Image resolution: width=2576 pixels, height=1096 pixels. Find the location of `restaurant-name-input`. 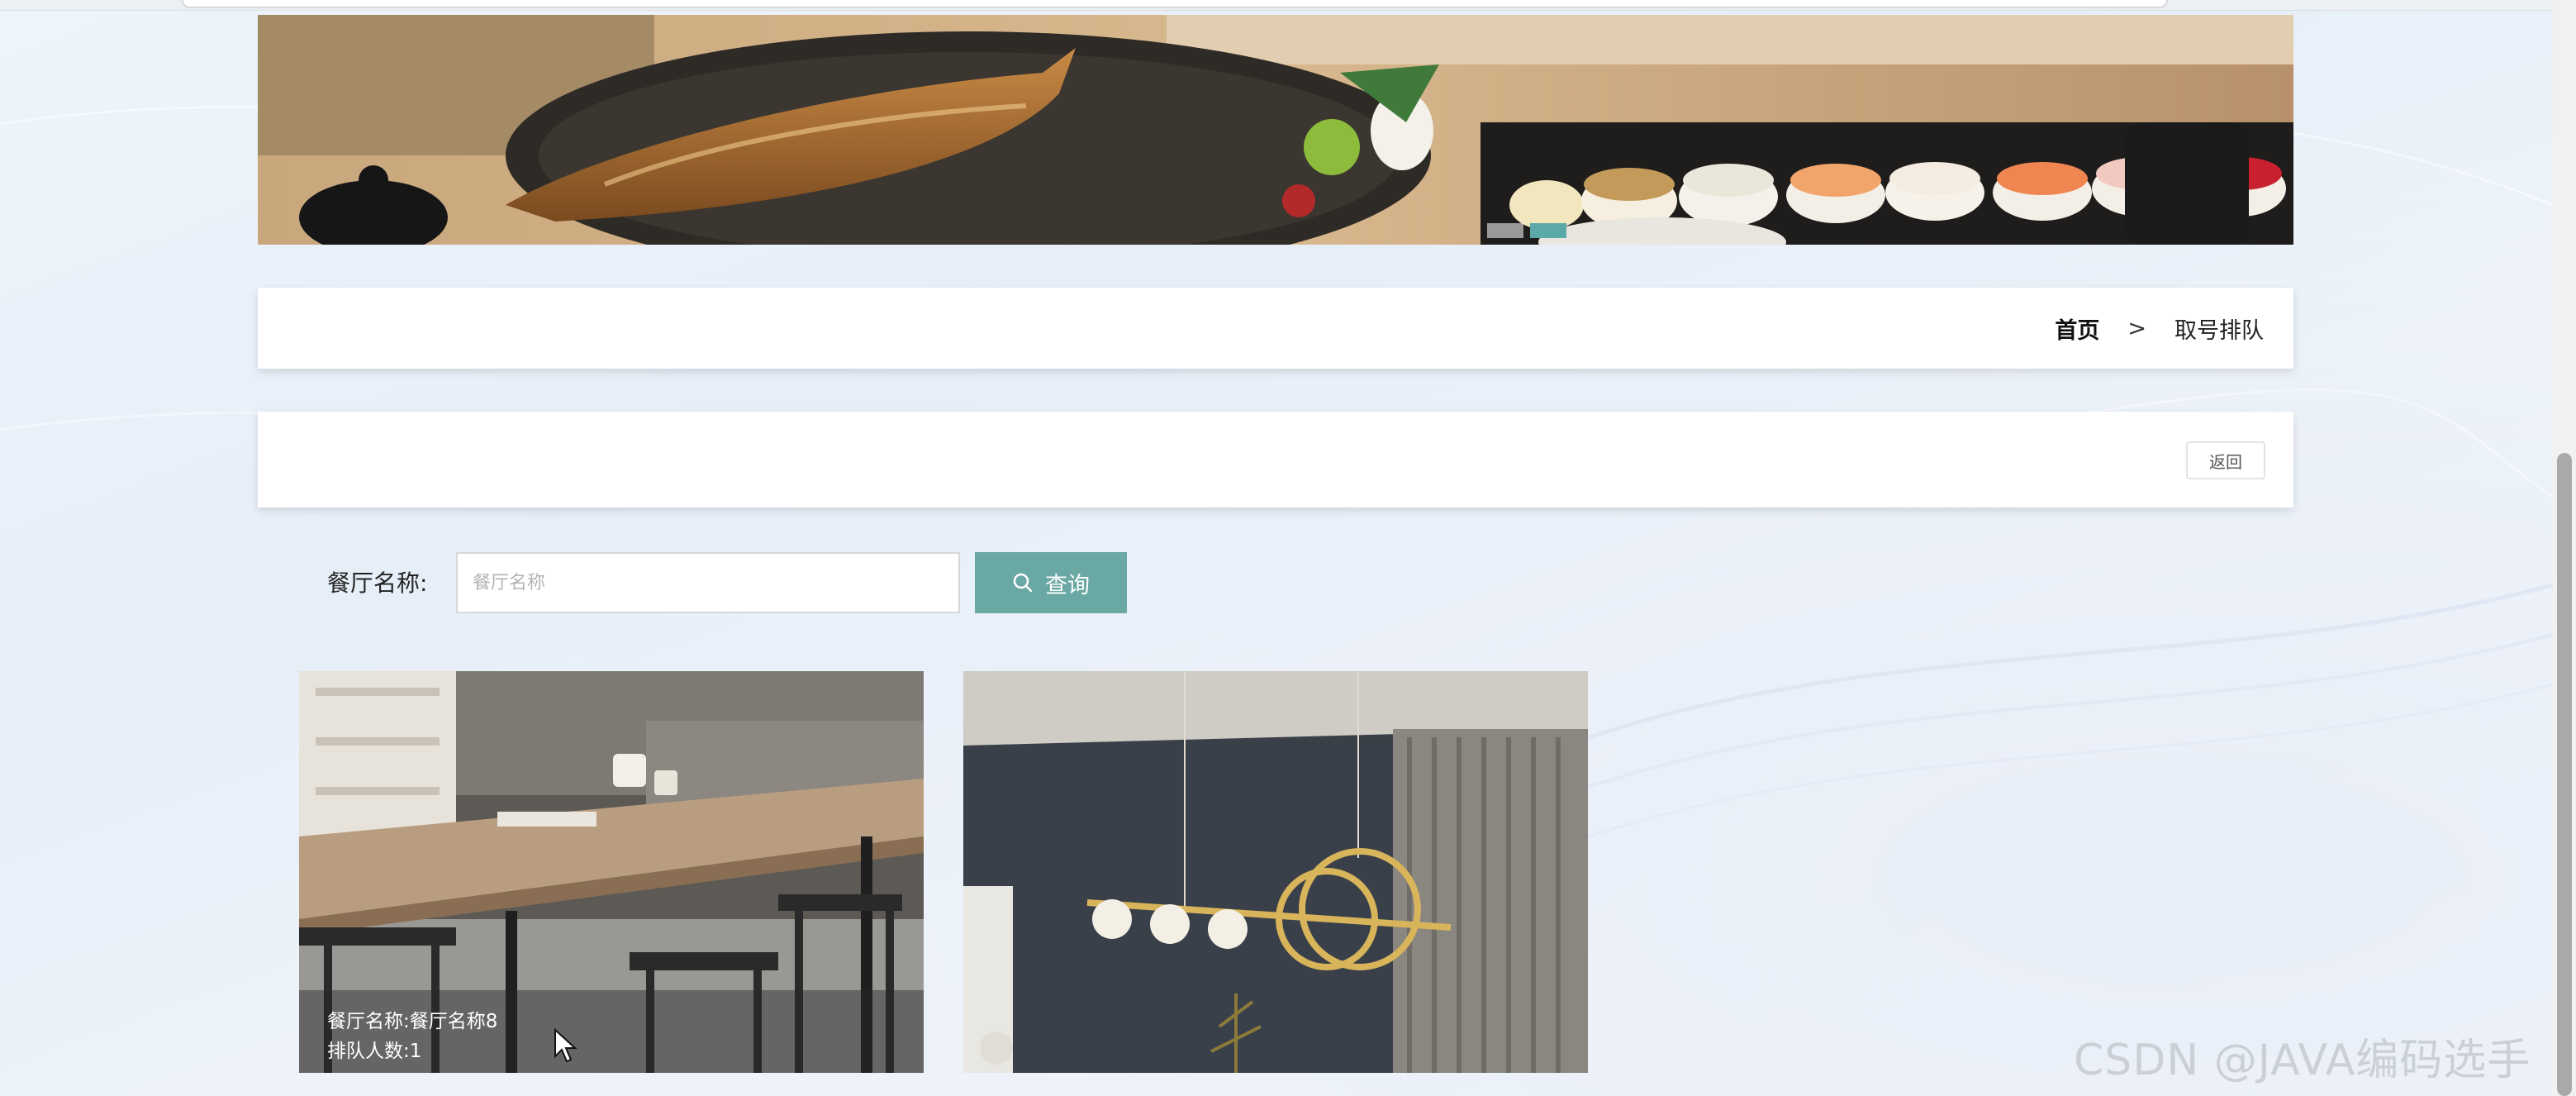

restaurant-name-input is located at coordinates (708, 582).